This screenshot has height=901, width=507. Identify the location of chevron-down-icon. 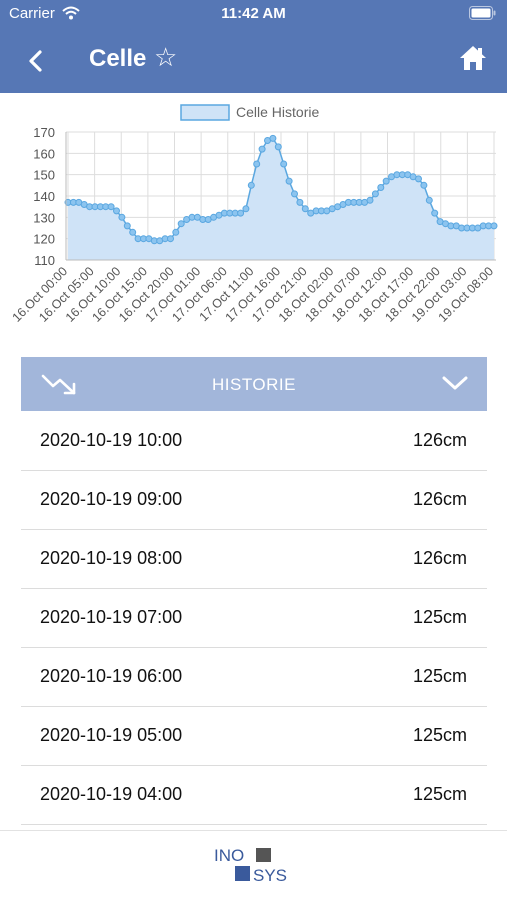
(455, 383).